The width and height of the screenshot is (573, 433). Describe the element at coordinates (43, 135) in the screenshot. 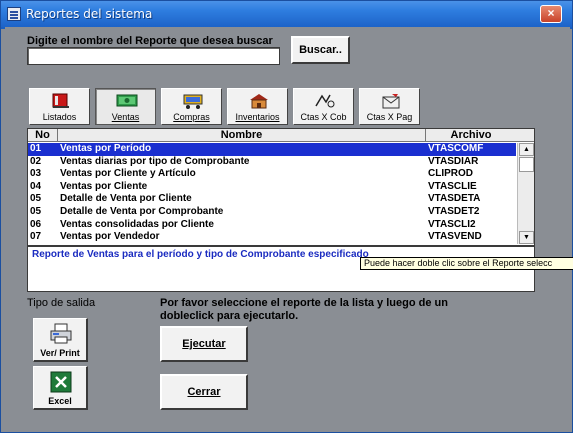

I see `column-header-no: No` at that location.